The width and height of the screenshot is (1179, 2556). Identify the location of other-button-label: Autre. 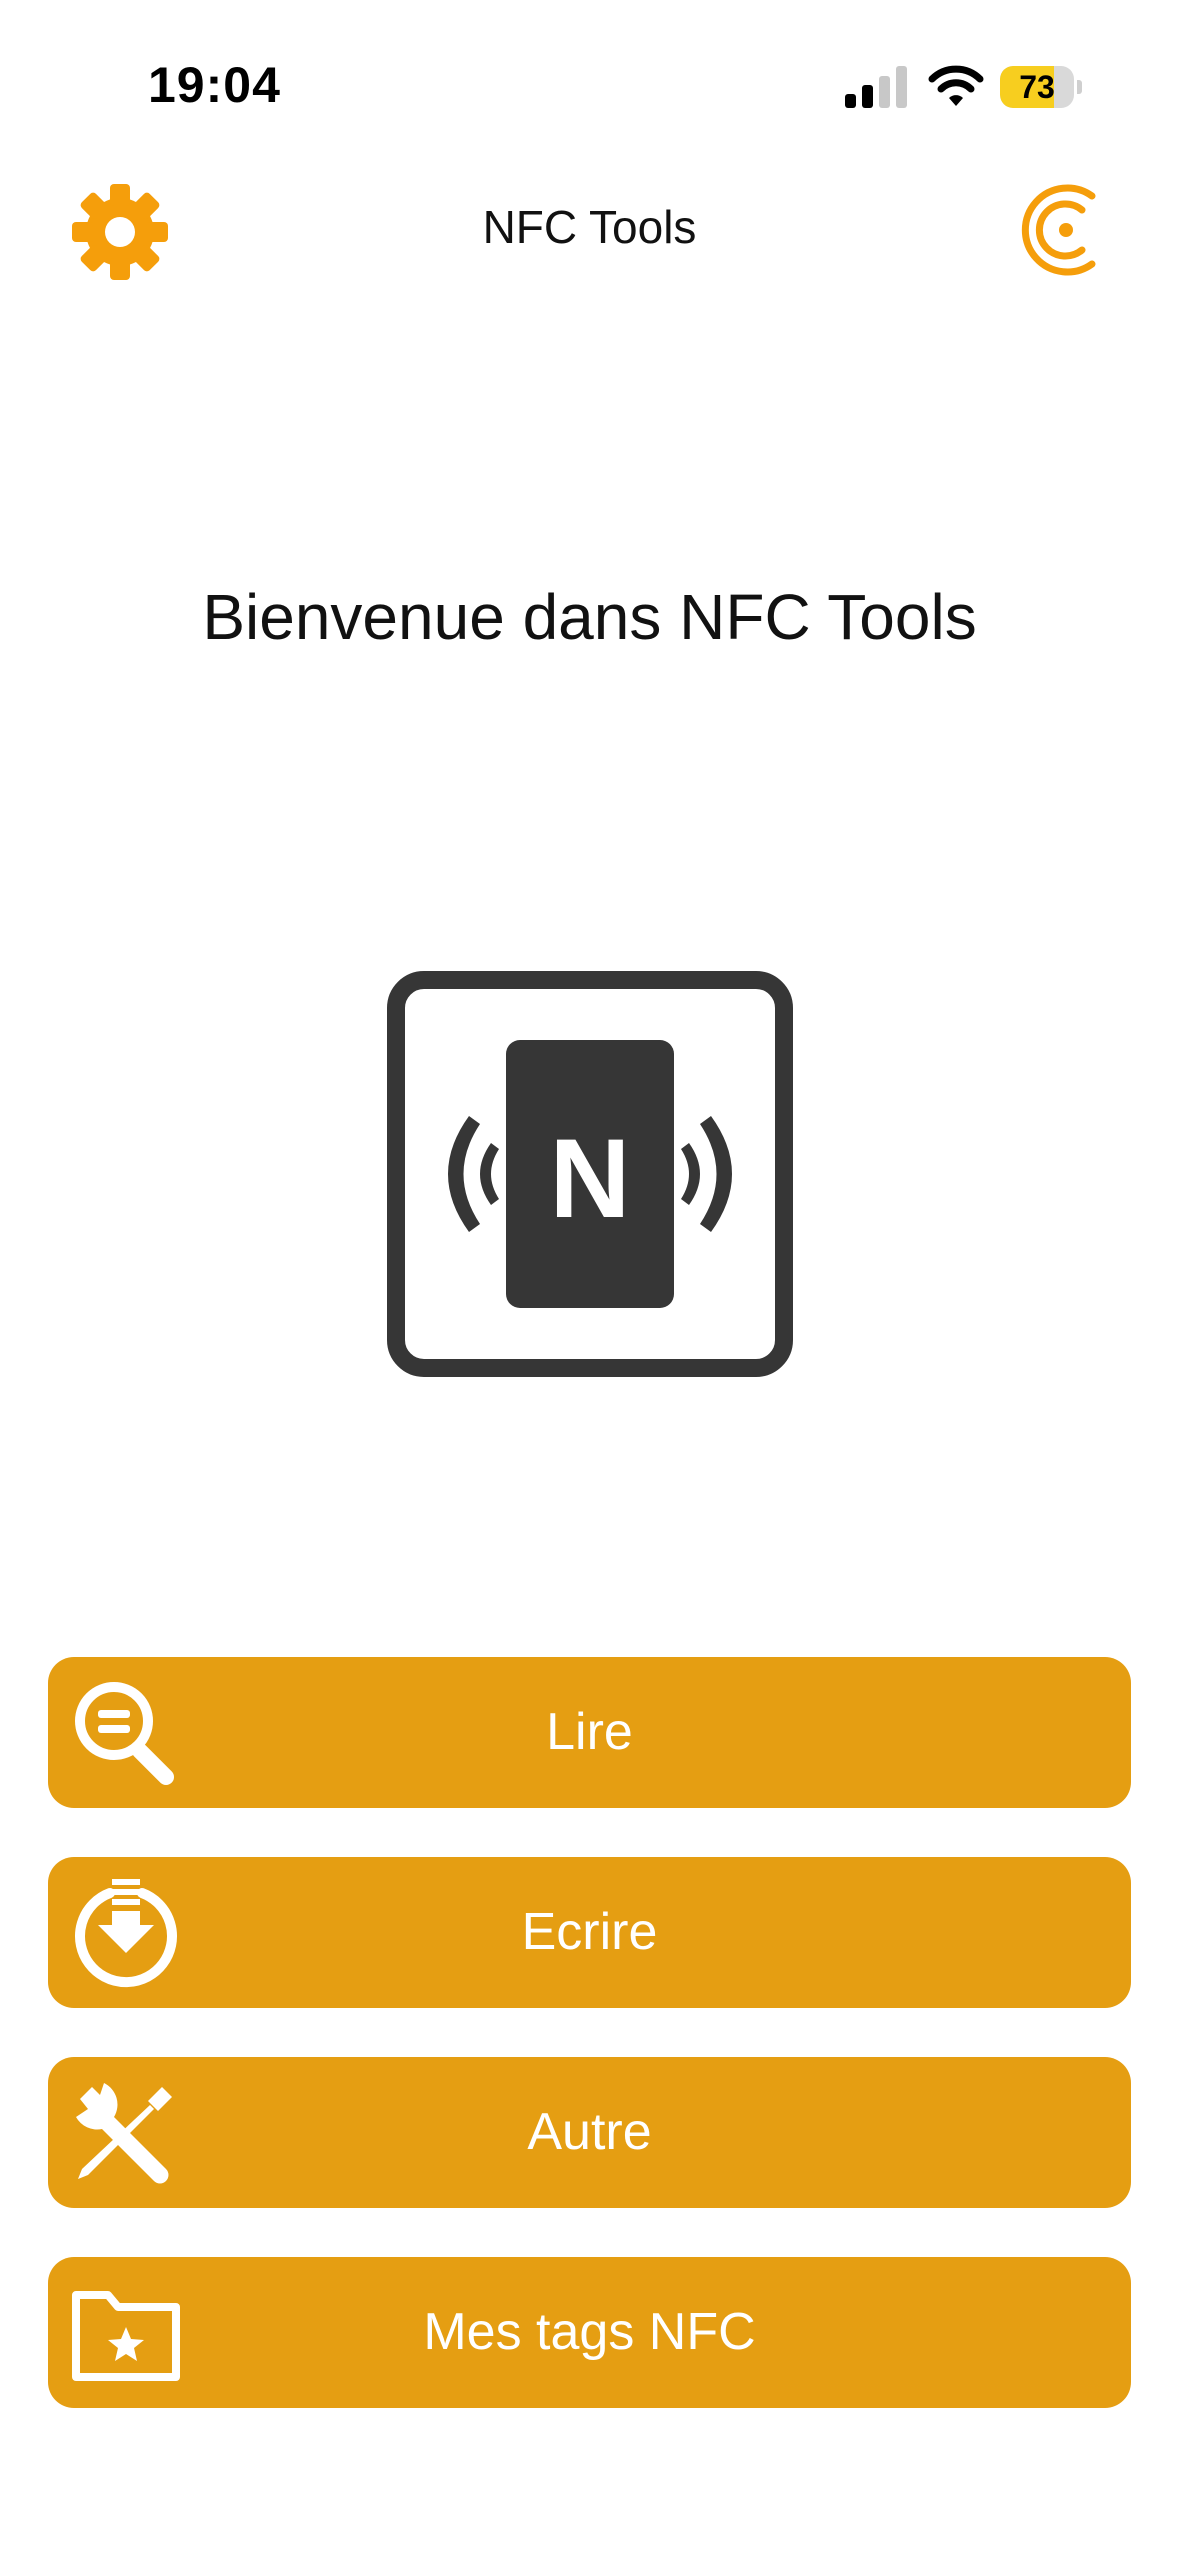
(589, 2132).